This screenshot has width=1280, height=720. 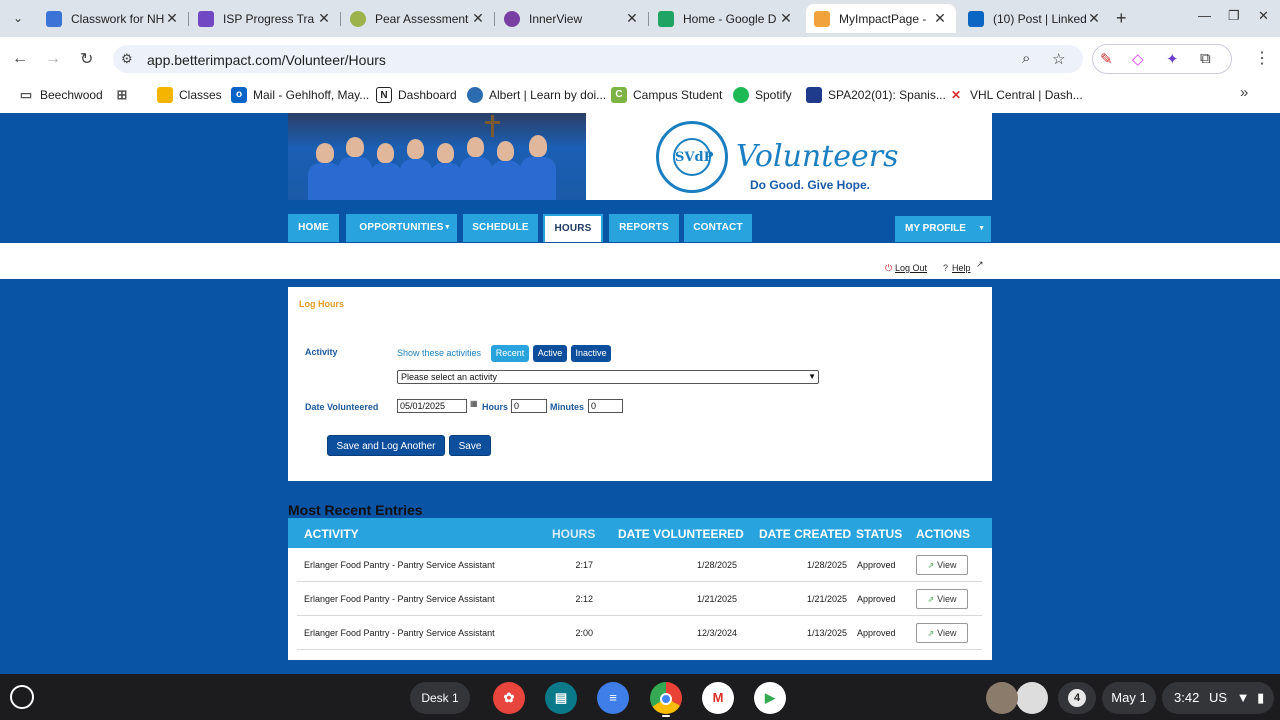 What do you see at coordinates (125, 95) in the screenshot?
I see `bookmark-apps: ⊞` at bounding box center [125, 95].